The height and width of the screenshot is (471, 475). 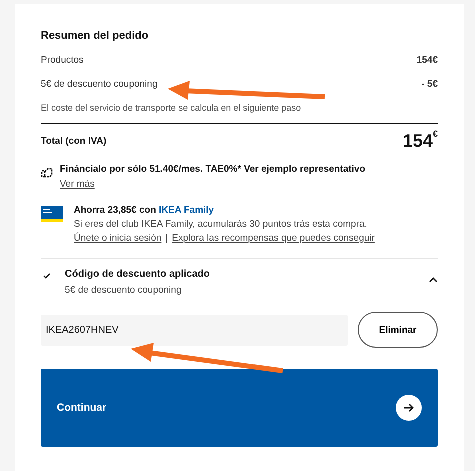 I want to click on line-amount: - 5€, so click(x=430, y=84).